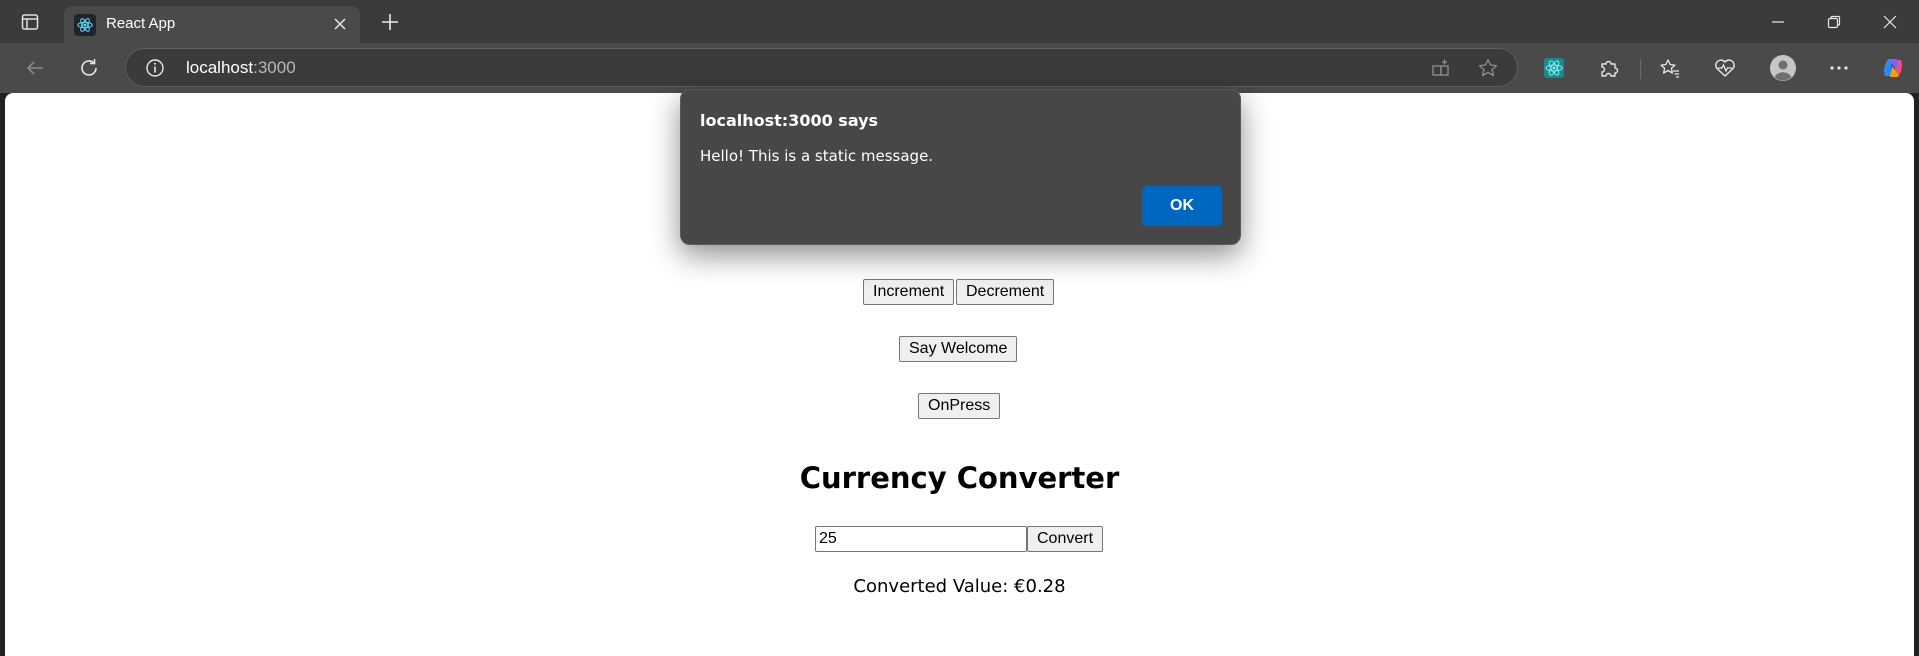 This screenshot has height=656, width=1919. What do you see at coordinates (1839, 68) in the screenshot?
I see `more-icon` at bounding box center [1839, 68].